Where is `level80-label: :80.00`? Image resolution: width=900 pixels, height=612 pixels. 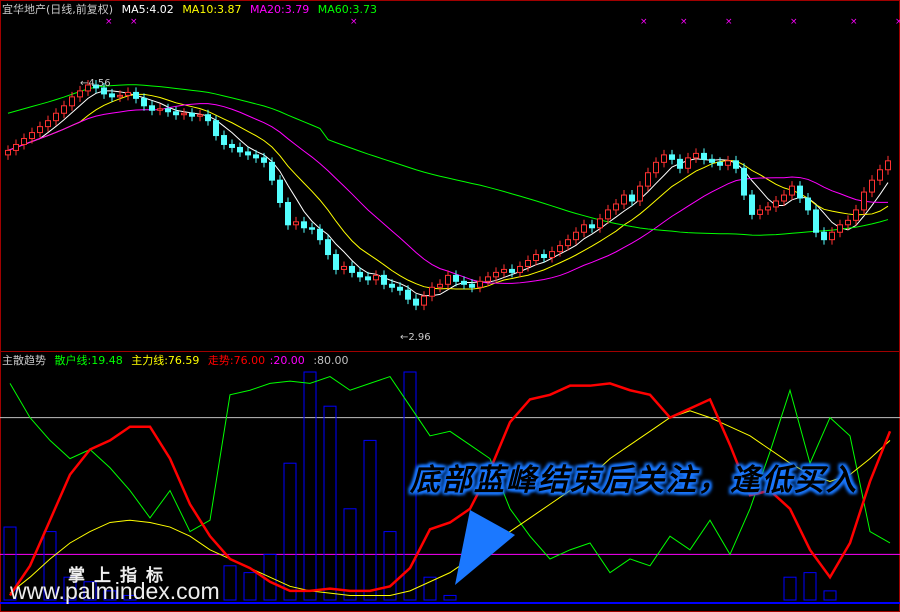
level80-label: :80.00 is located at coordinates (331, 360).